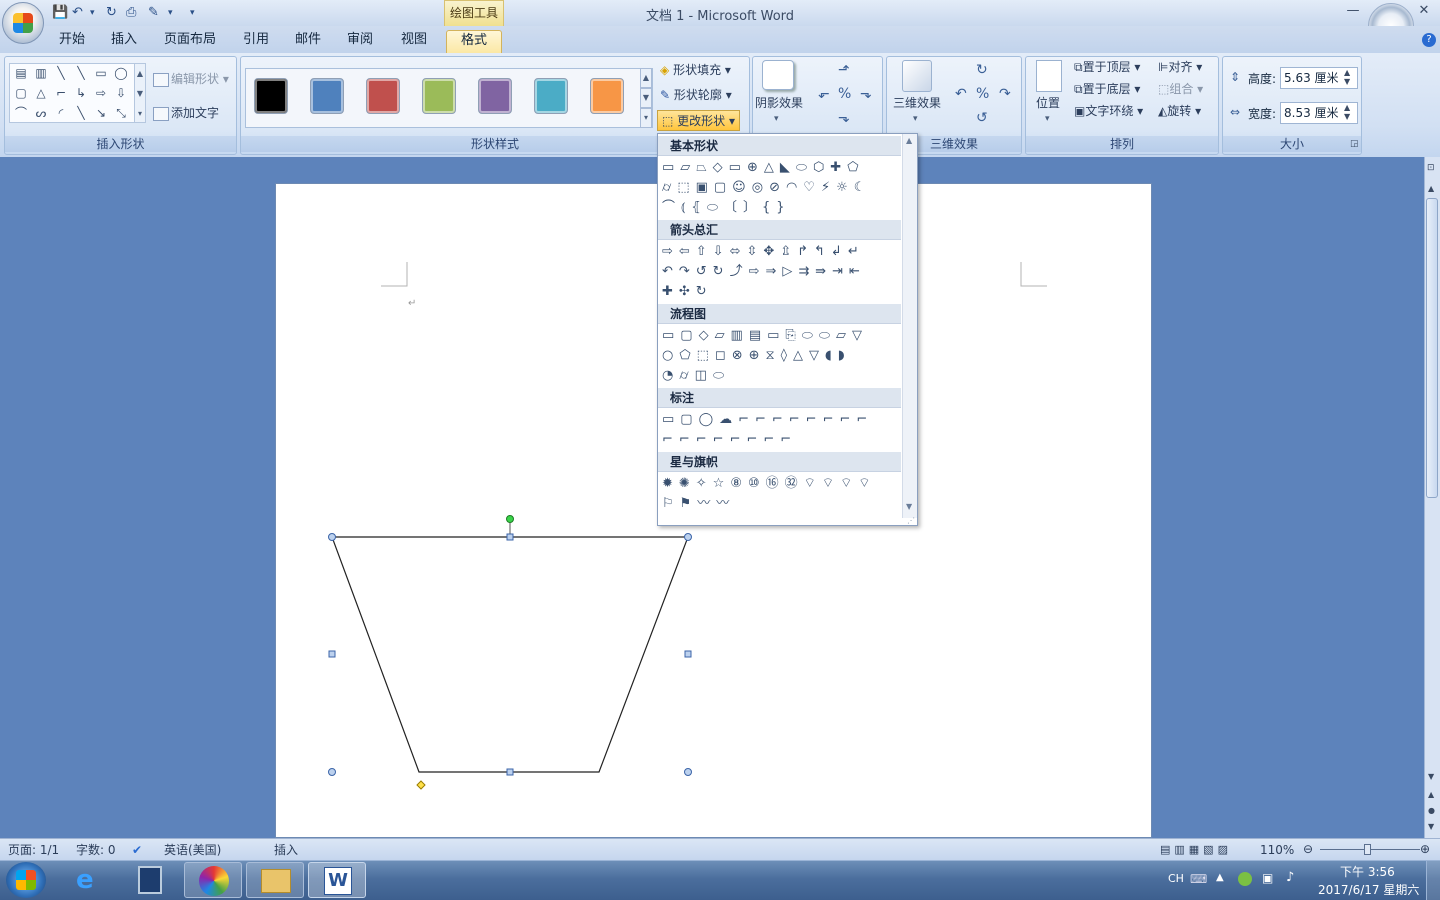  Describe the element at coordinates (1308, 849) in the screenshot. I see `zoom-out-icon: ⊖` at that location.